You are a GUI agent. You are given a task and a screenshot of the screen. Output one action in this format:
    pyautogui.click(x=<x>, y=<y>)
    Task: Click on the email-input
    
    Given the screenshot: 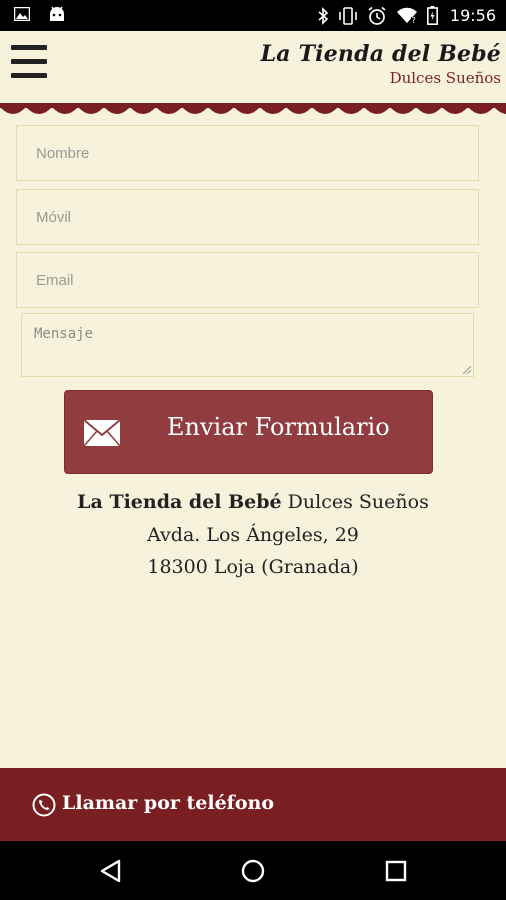 What is the action you would take?
    pyautogui.click(x=247, y=280)
    